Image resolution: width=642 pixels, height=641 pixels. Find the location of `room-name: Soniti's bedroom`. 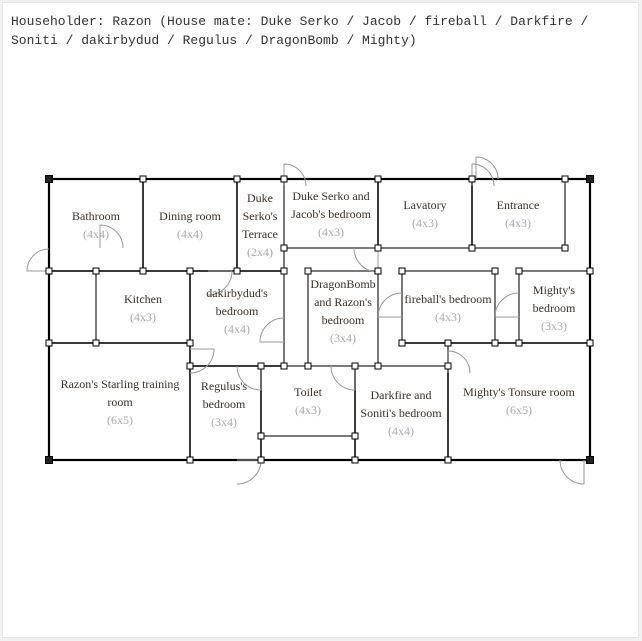

room-name: Soniti's bedroom is located at coordinates (401, 413).